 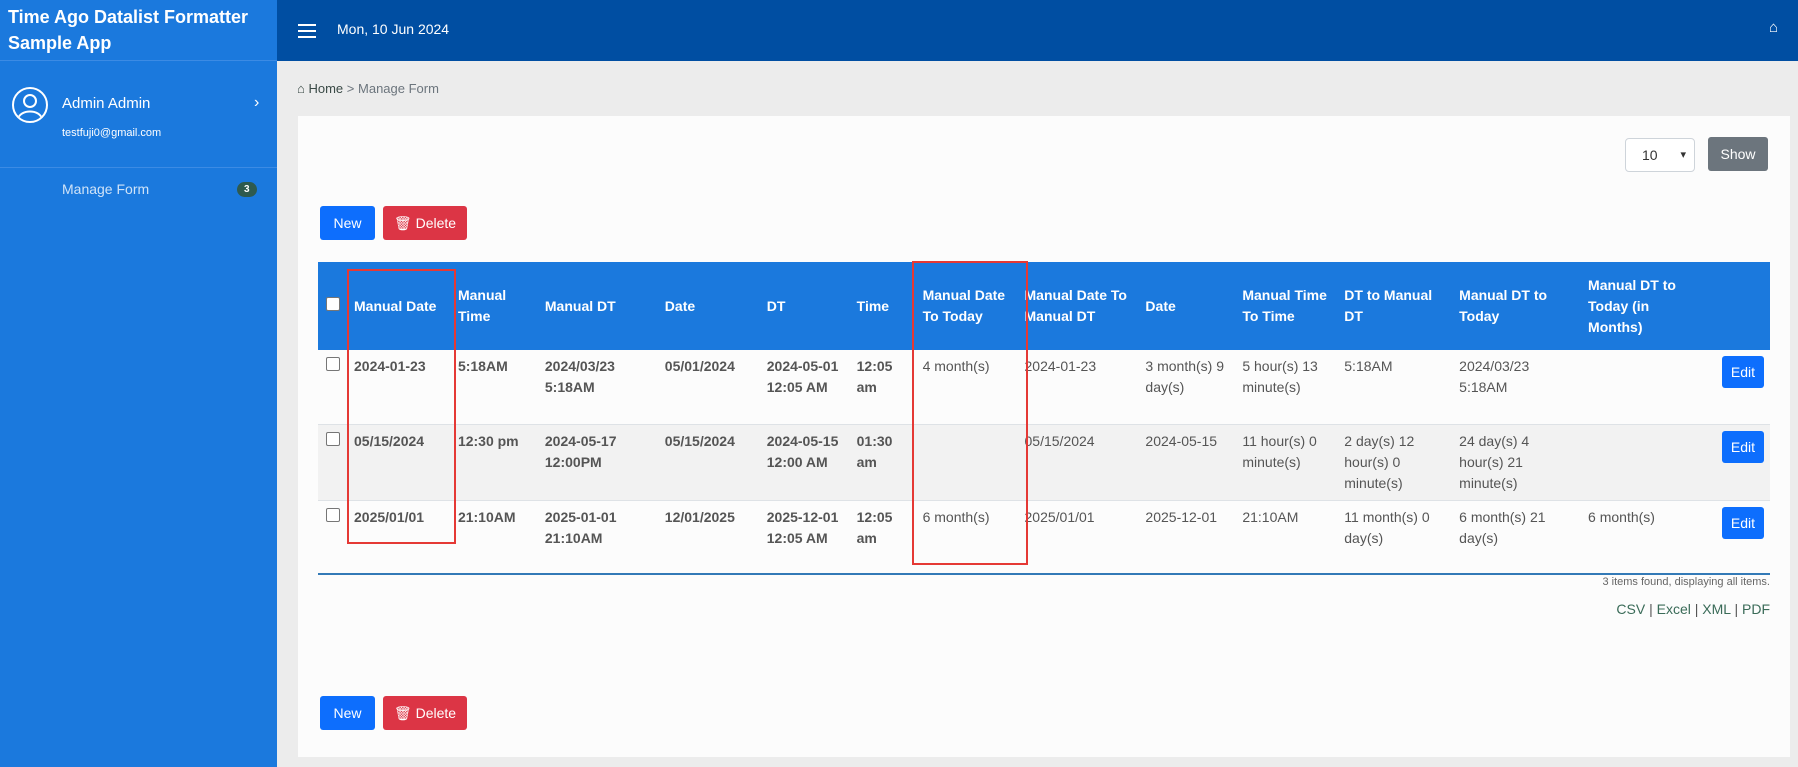 I want to click on user-email: testfuji0@gmail.com, so click(x=112, y=133).